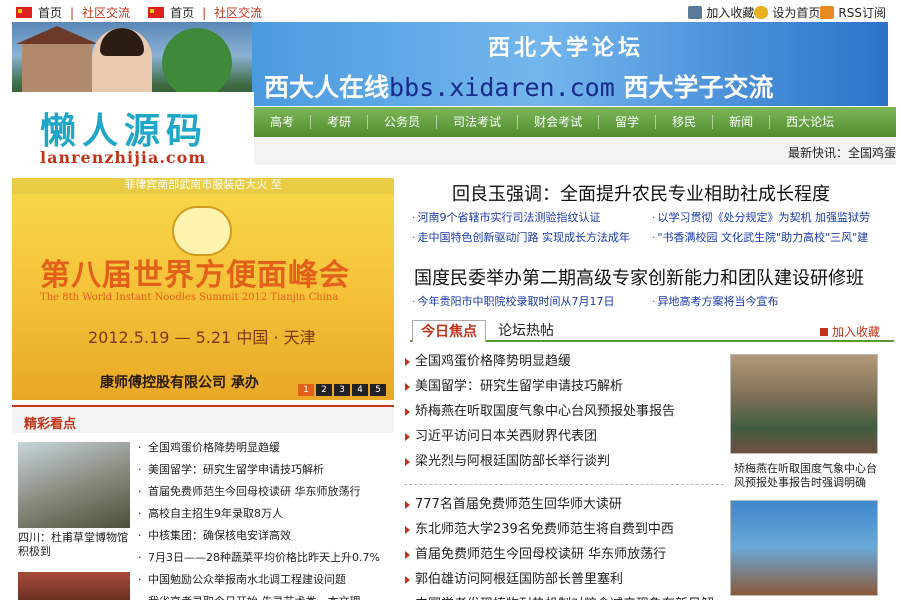  I want to click on slide-dot: 4, so click(360, 390).